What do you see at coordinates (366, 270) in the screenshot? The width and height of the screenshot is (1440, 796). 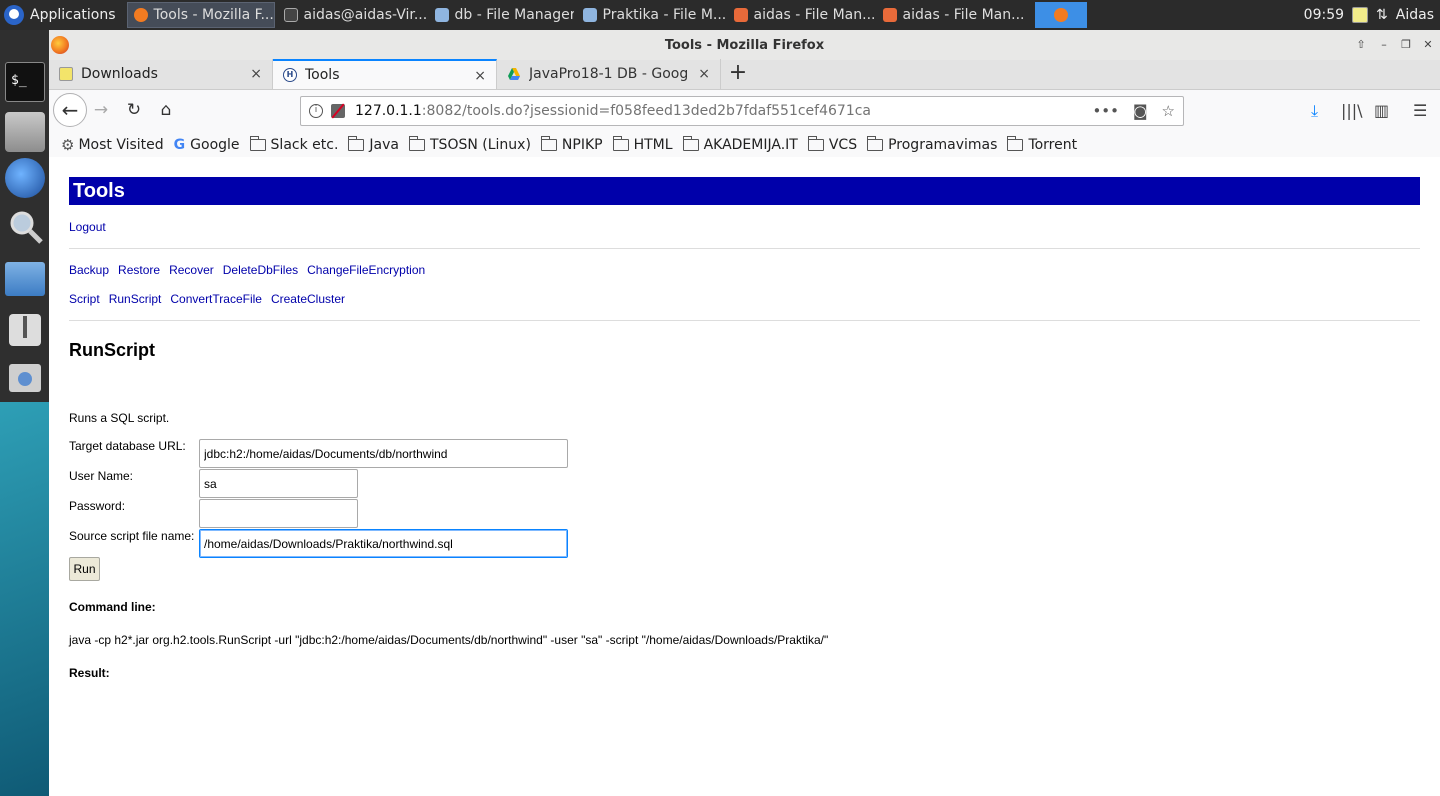 I see `change-file-encryption-link: ChangeFileEncryption` at bounding box center [366, 270].